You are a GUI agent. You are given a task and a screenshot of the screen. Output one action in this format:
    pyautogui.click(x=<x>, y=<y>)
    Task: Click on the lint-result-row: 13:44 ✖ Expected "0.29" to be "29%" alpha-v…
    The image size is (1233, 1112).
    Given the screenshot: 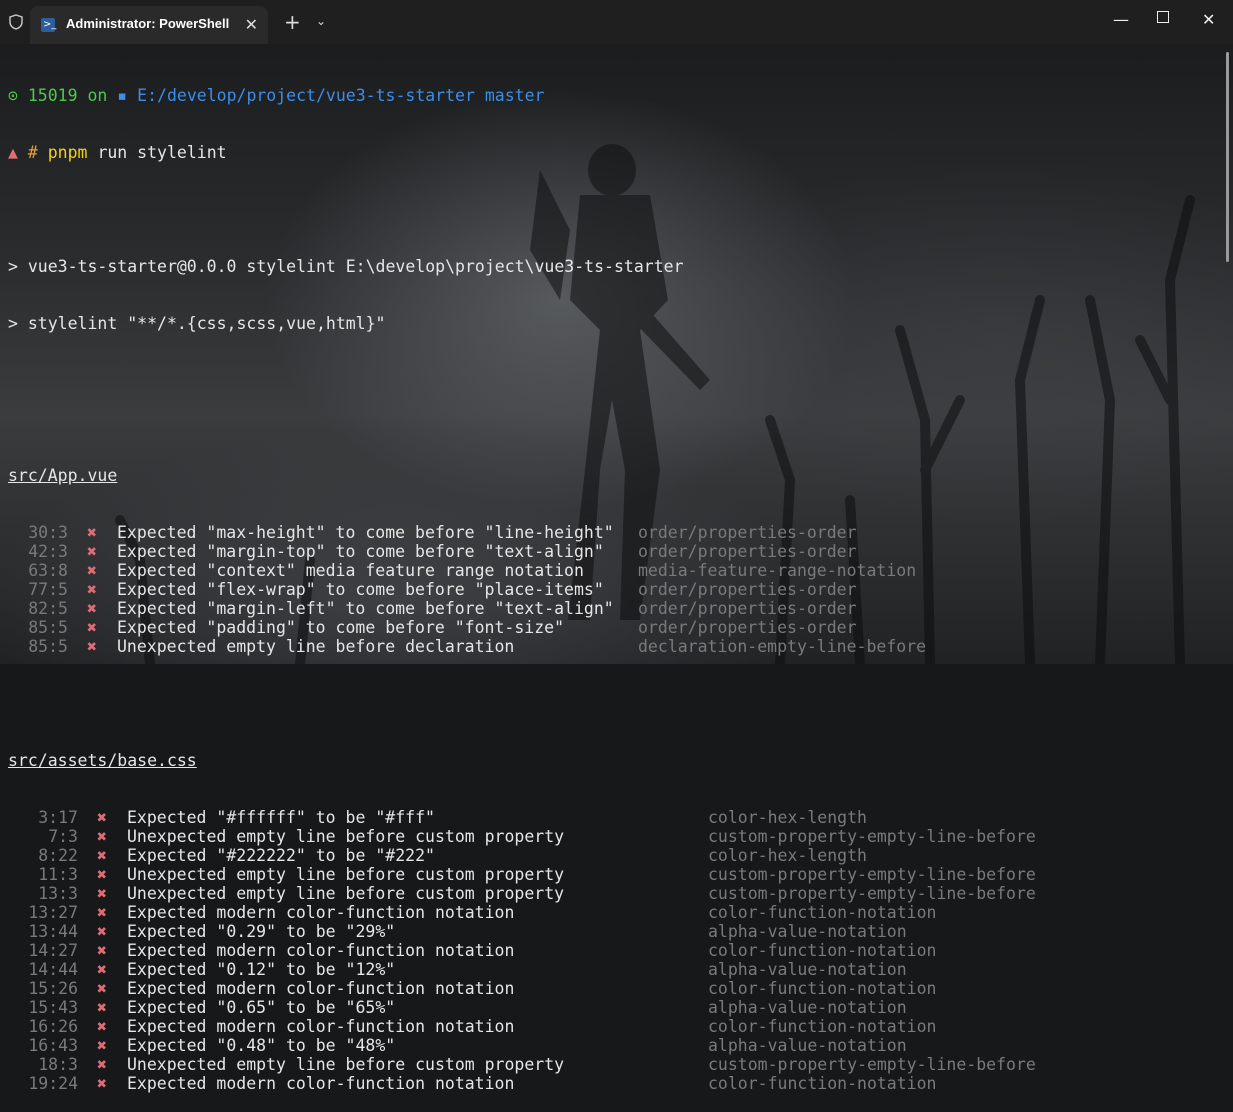 What is the action you would take?
    pyautogui.click(x=457, y=931)
    